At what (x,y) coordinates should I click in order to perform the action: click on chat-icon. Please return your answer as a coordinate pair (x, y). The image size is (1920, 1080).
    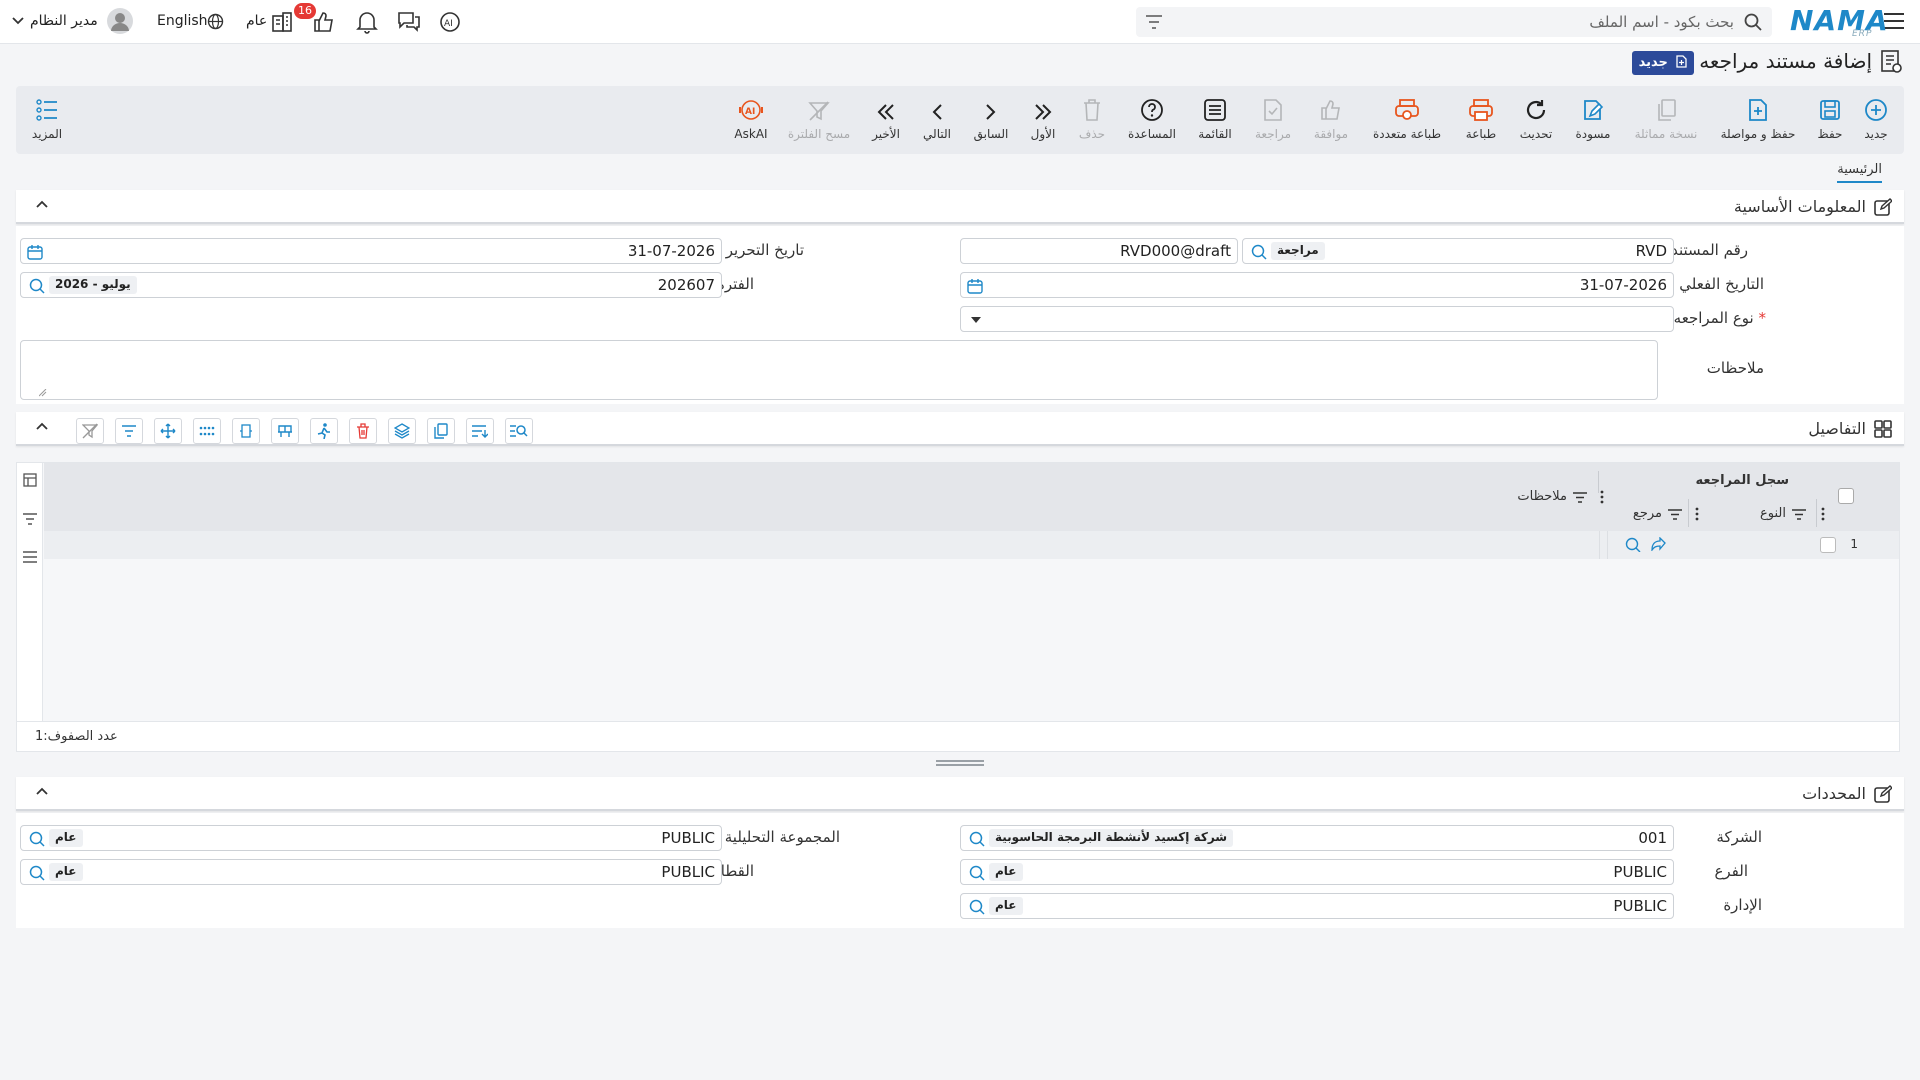
    Looking at the image, I should click on (409, 21).